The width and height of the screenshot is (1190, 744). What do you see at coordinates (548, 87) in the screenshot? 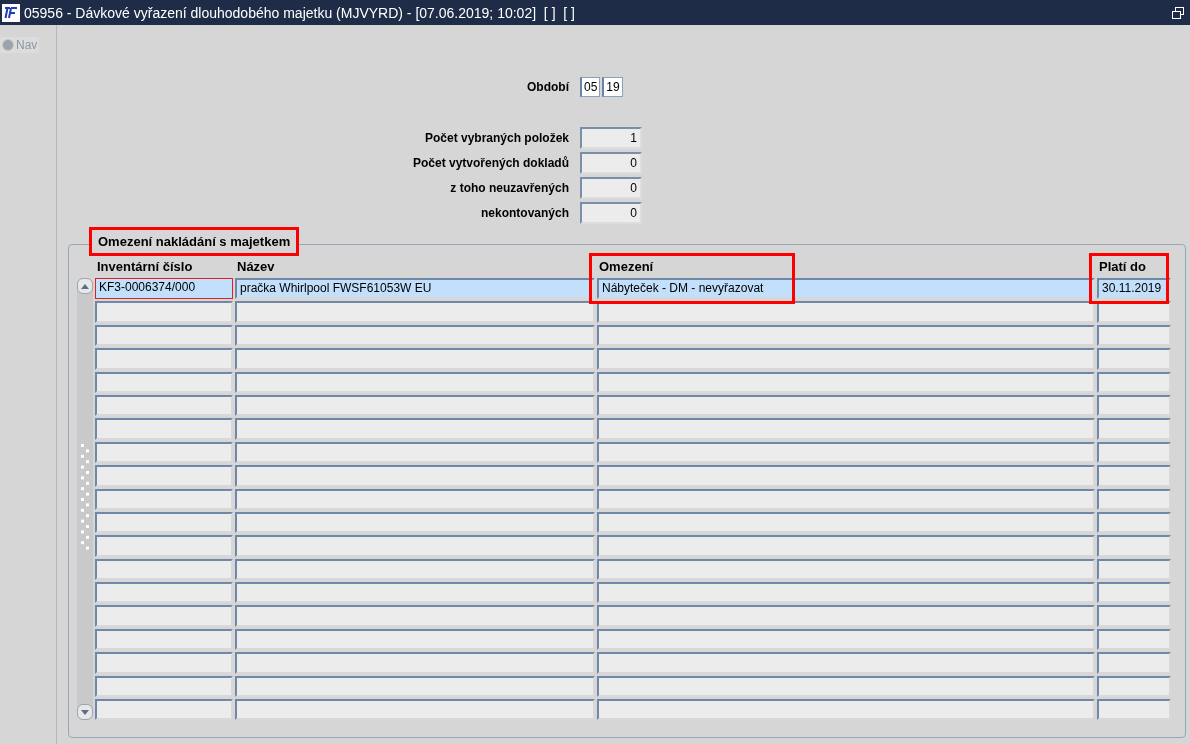
I see `field-label: Období` at bounding box center [548, 87].